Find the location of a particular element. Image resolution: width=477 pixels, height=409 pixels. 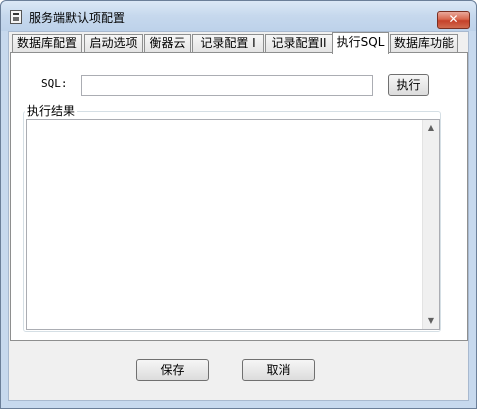

scroll-up-arrow-icon: ▲ is located at coordinates (431, 128).